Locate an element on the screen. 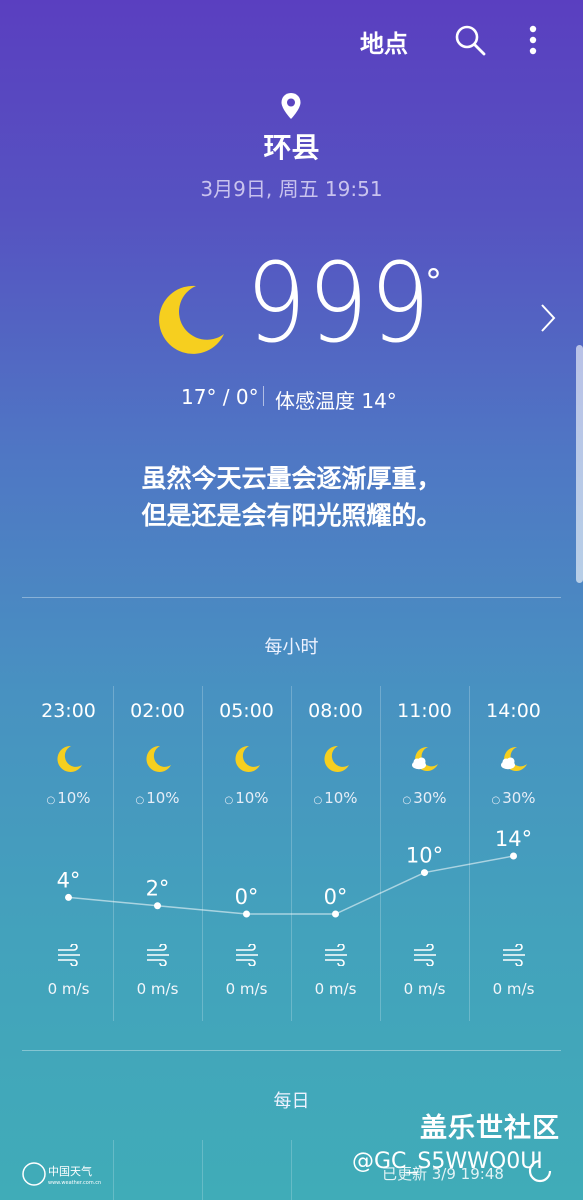 The image size is (583, 1200). moon-icon is located at coordinates (191, 319).